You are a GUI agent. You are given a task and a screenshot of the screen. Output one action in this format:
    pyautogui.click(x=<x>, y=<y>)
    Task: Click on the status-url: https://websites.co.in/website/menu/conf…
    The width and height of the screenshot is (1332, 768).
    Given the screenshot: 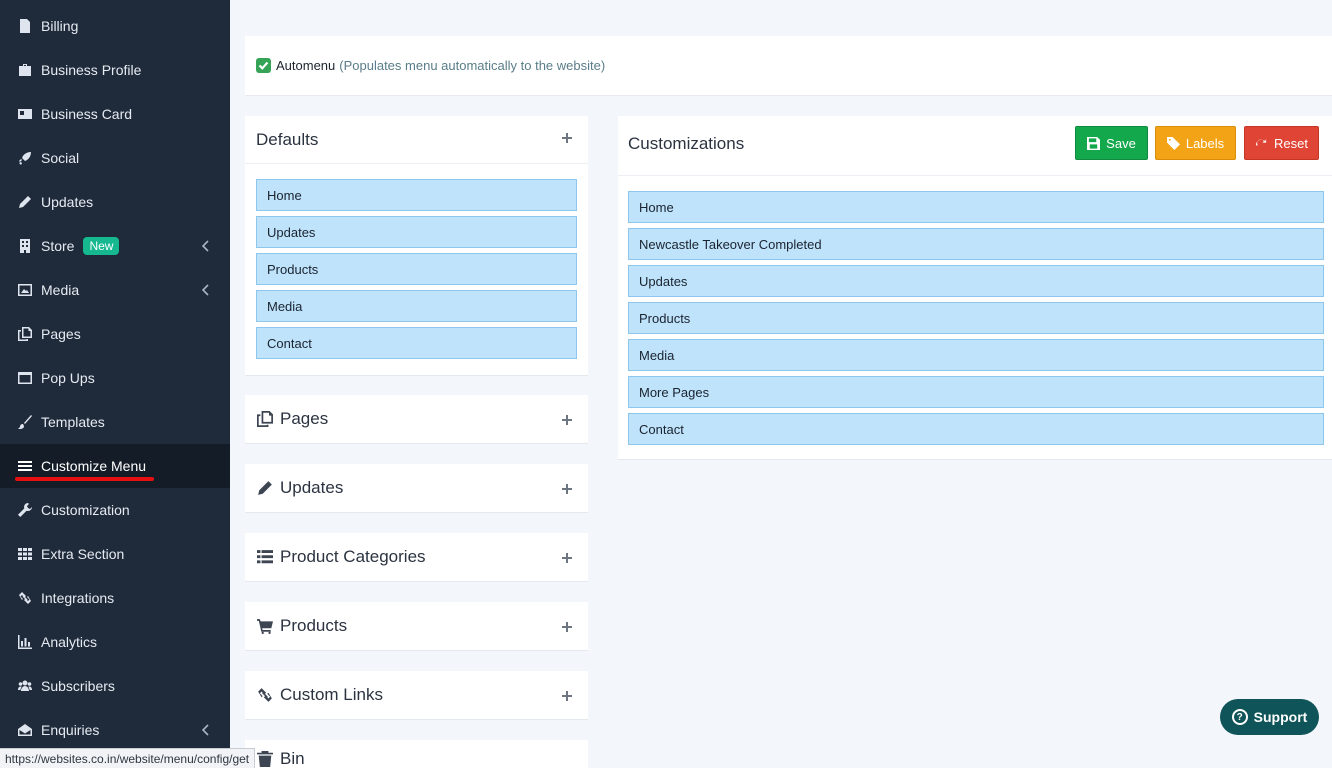 What is the action you would take?
    pyautogui.click(x=127, y=758)
    